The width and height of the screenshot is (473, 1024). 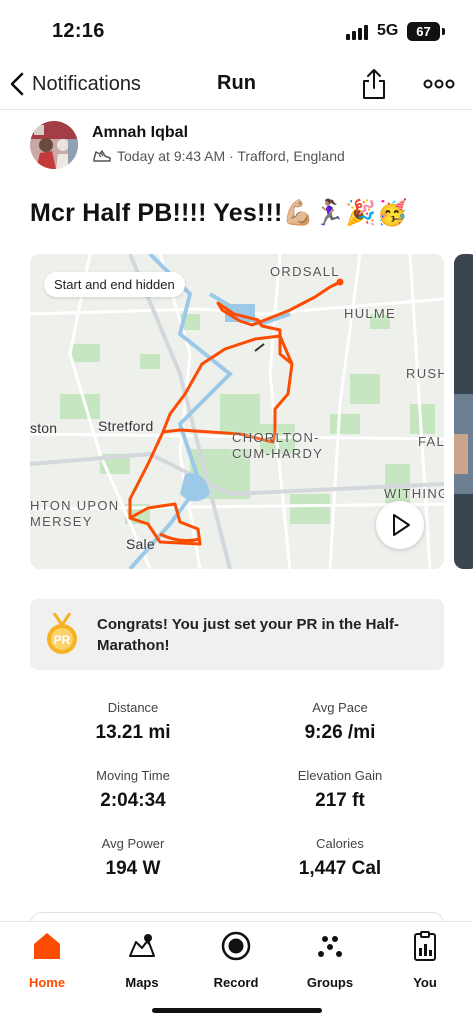 I want to click on tab-you: You, so click(x=425, y=960).